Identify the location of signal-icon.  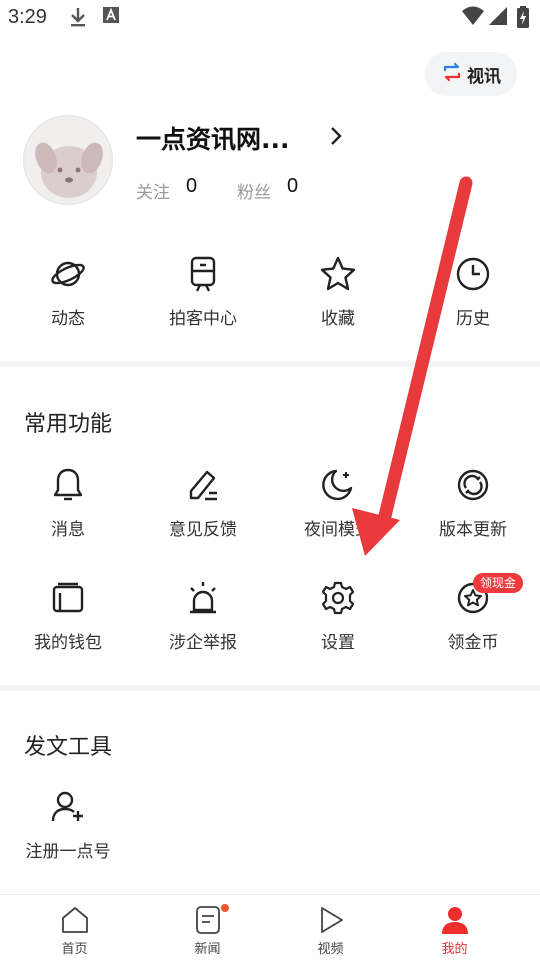
(498, 18).